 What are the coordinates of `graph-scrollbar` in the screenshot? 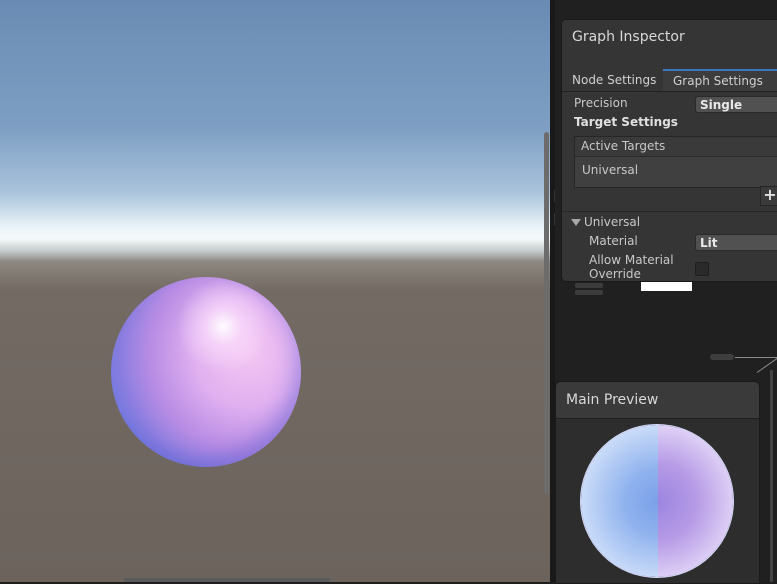 It's located at (771, 476).